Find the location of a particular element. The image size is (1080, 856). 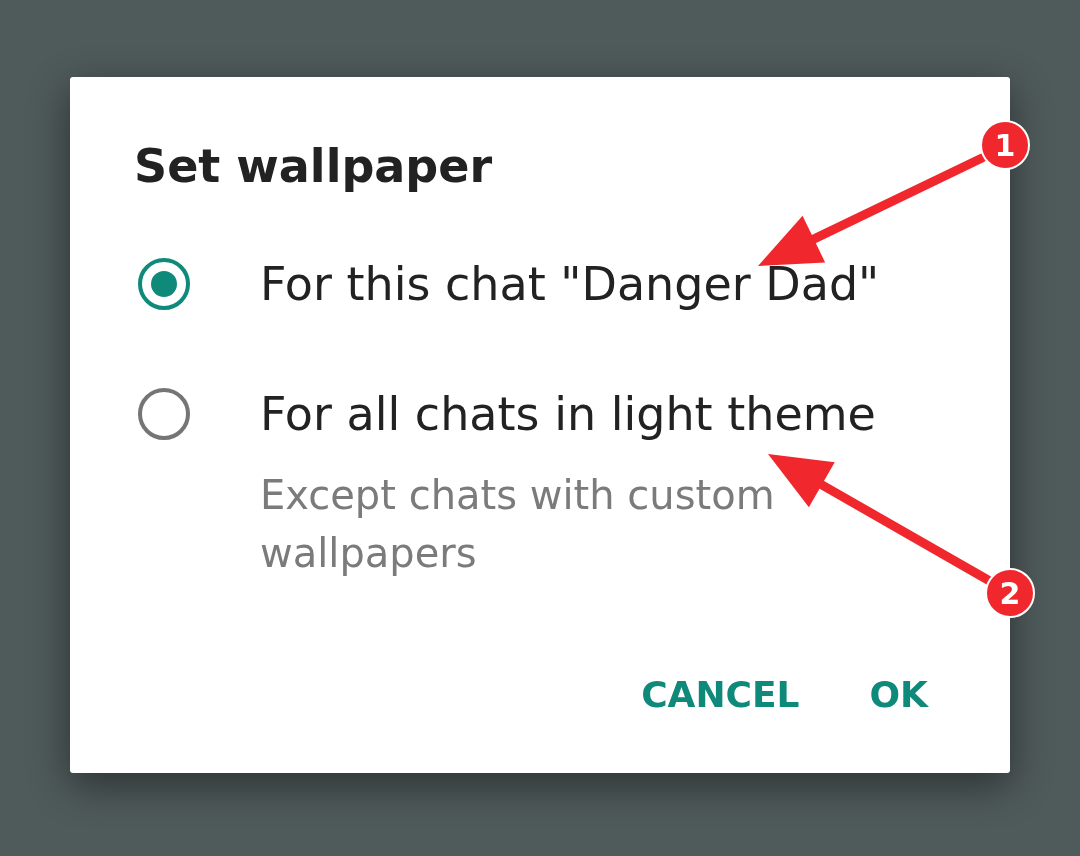

step-number-badge: 2 is located at coordinates (1010, 593).